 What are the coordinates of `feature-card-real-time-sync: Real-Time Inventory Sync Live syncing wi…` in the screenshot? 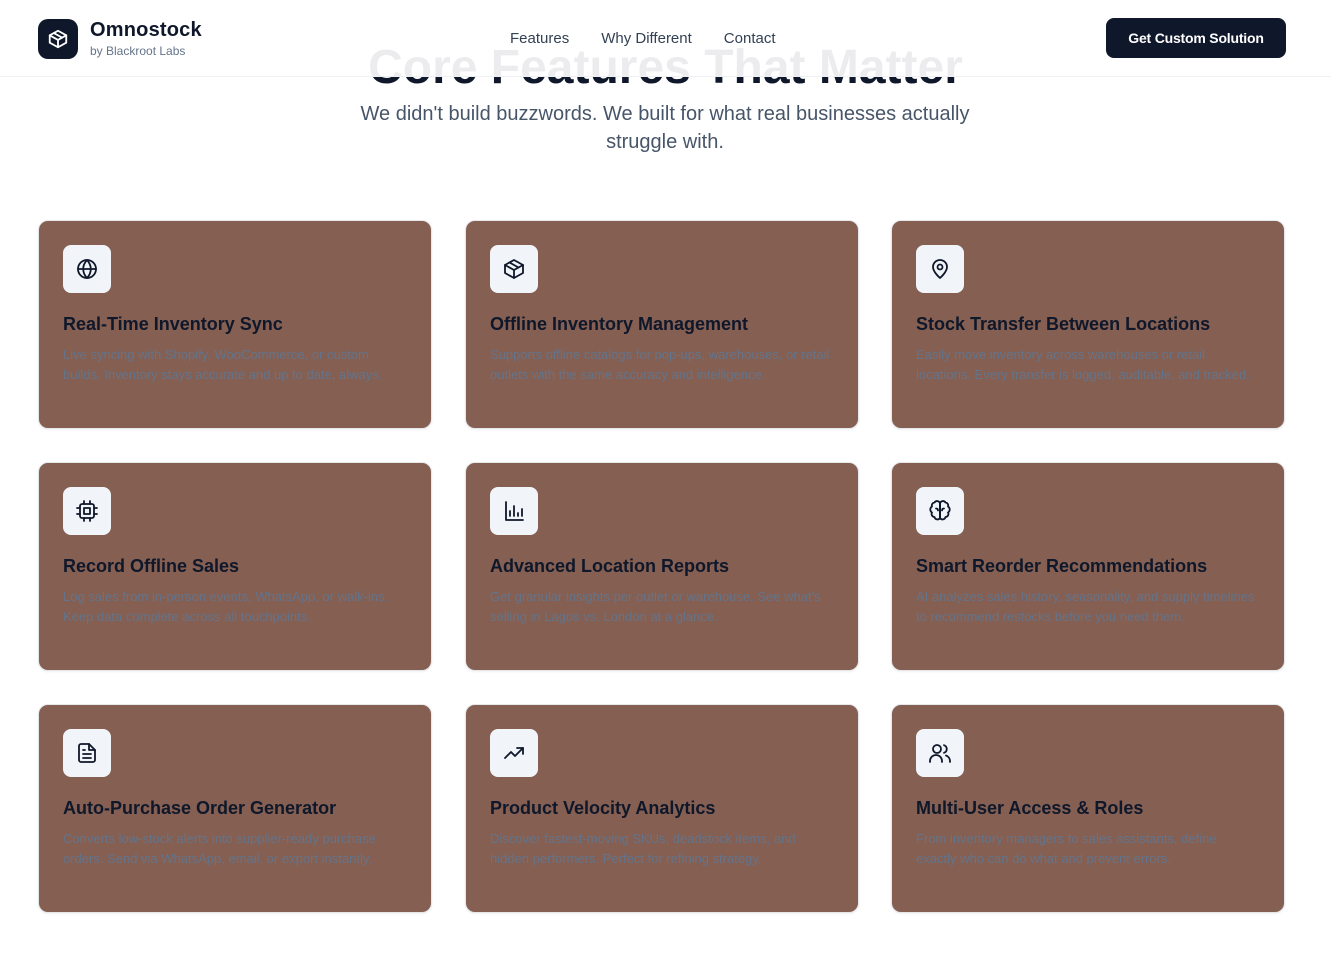 It's located at (235, 324).